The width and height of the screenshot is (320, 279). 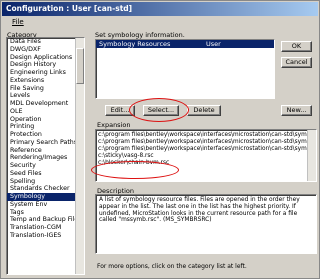 I want to click on resource-level: User, so click(x=213, y=44).